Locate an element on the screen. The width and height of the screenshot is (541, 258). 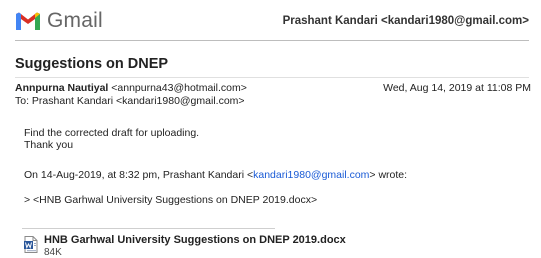
message-date: Wed, Aug 14, 2019 at 11:08 PM is located at coordinates (457, 88).